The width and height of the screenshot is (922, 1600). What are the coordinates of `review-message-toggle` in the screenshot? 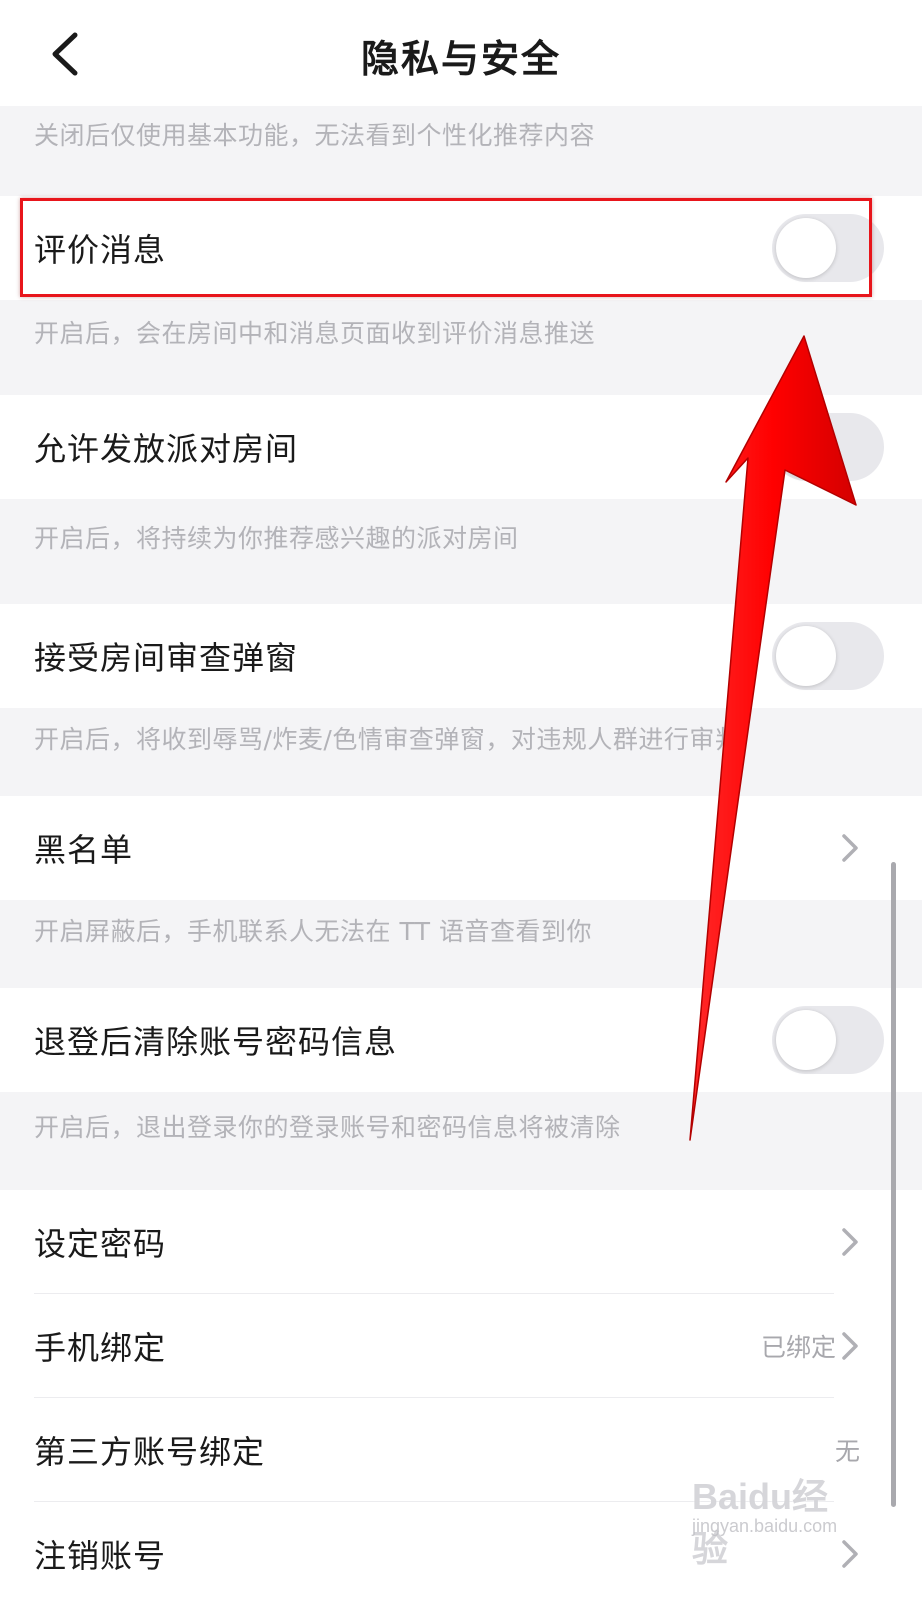 It's located at (828, 248).